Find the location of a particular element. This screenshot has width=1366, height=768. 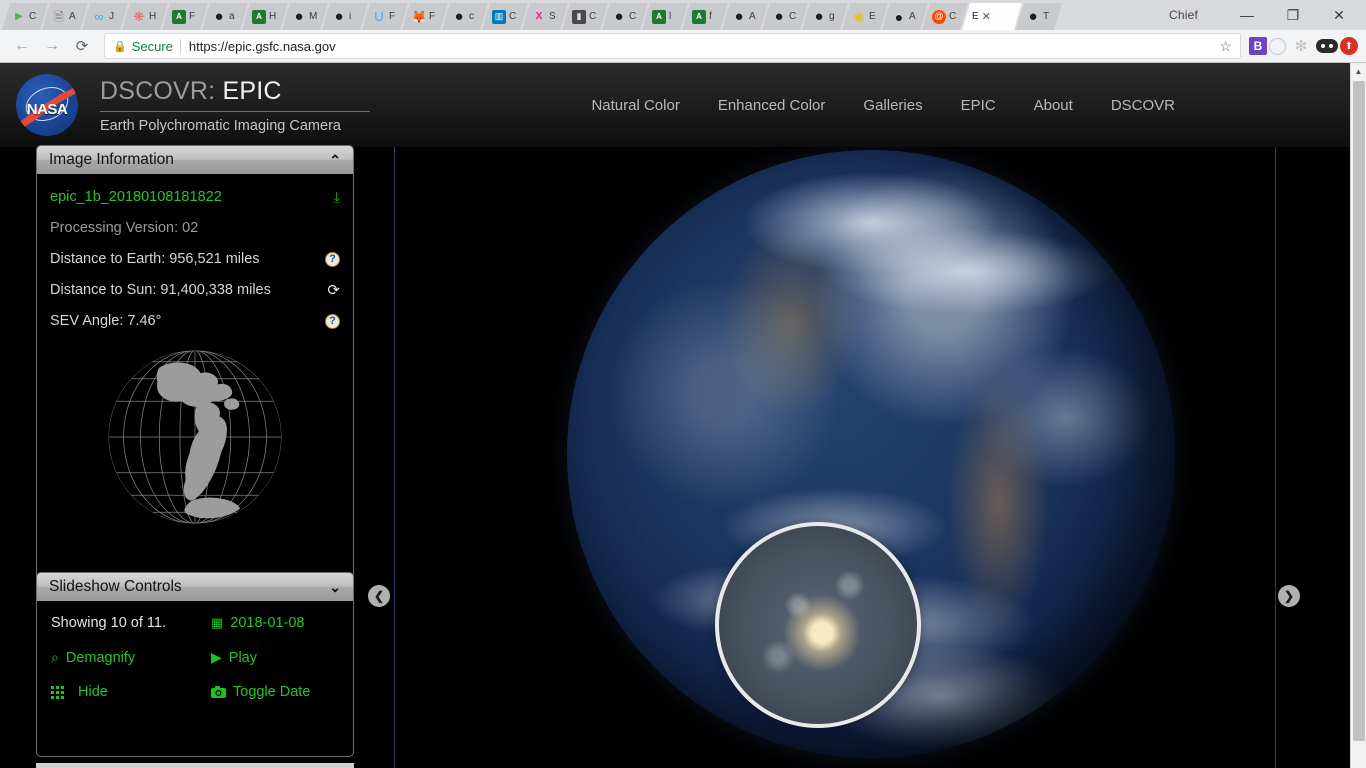

browser-tab: AH is located at coordinates (265, 16).